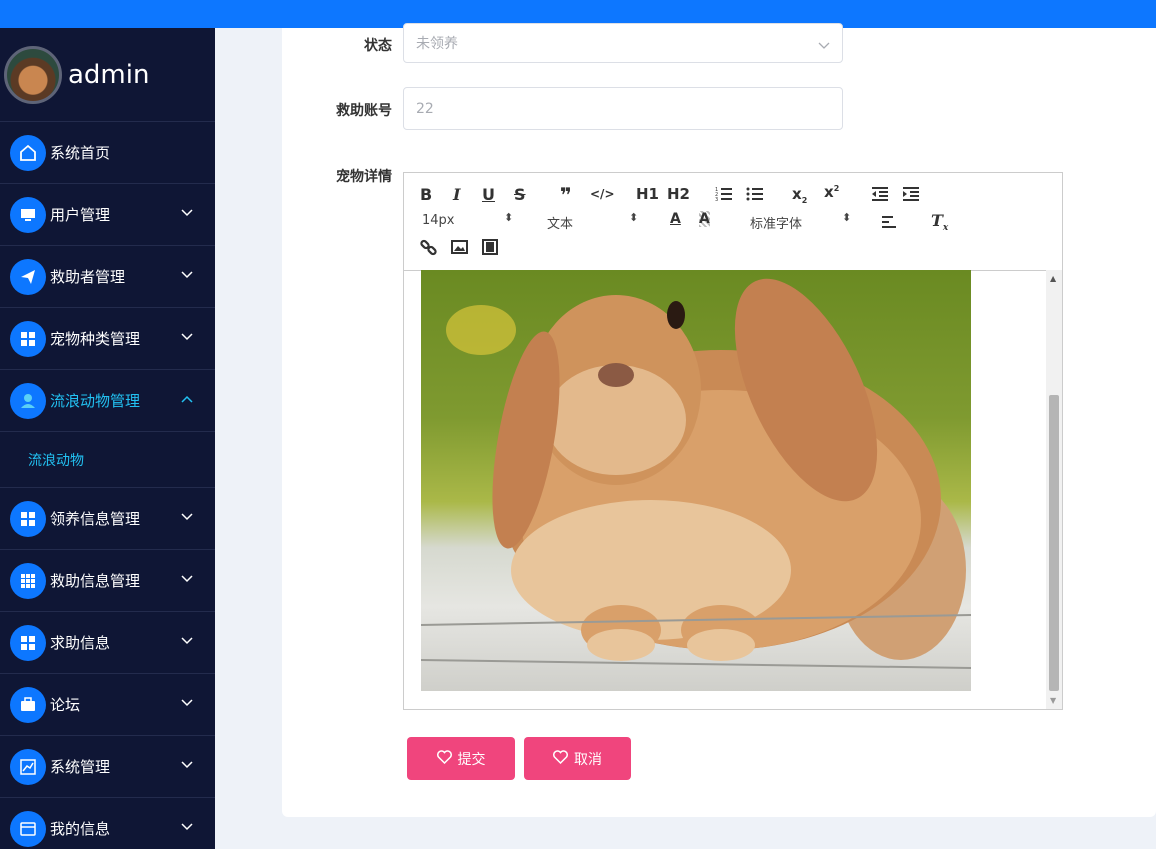  Describe the element at coordinates (33, 74) in the screenshot. I see `avatar` at that location.